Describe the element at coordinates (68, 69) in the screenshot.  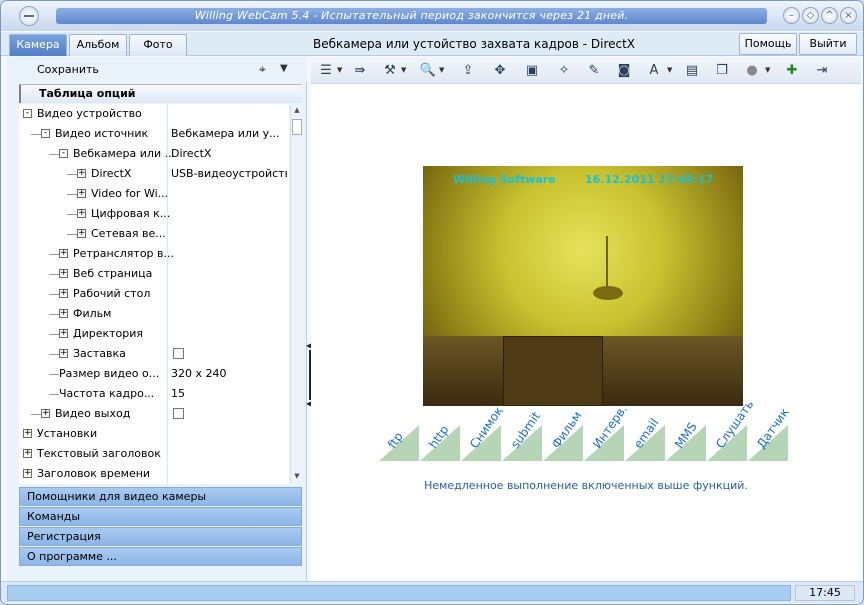
I see `save-button: Сохранить` at that location.